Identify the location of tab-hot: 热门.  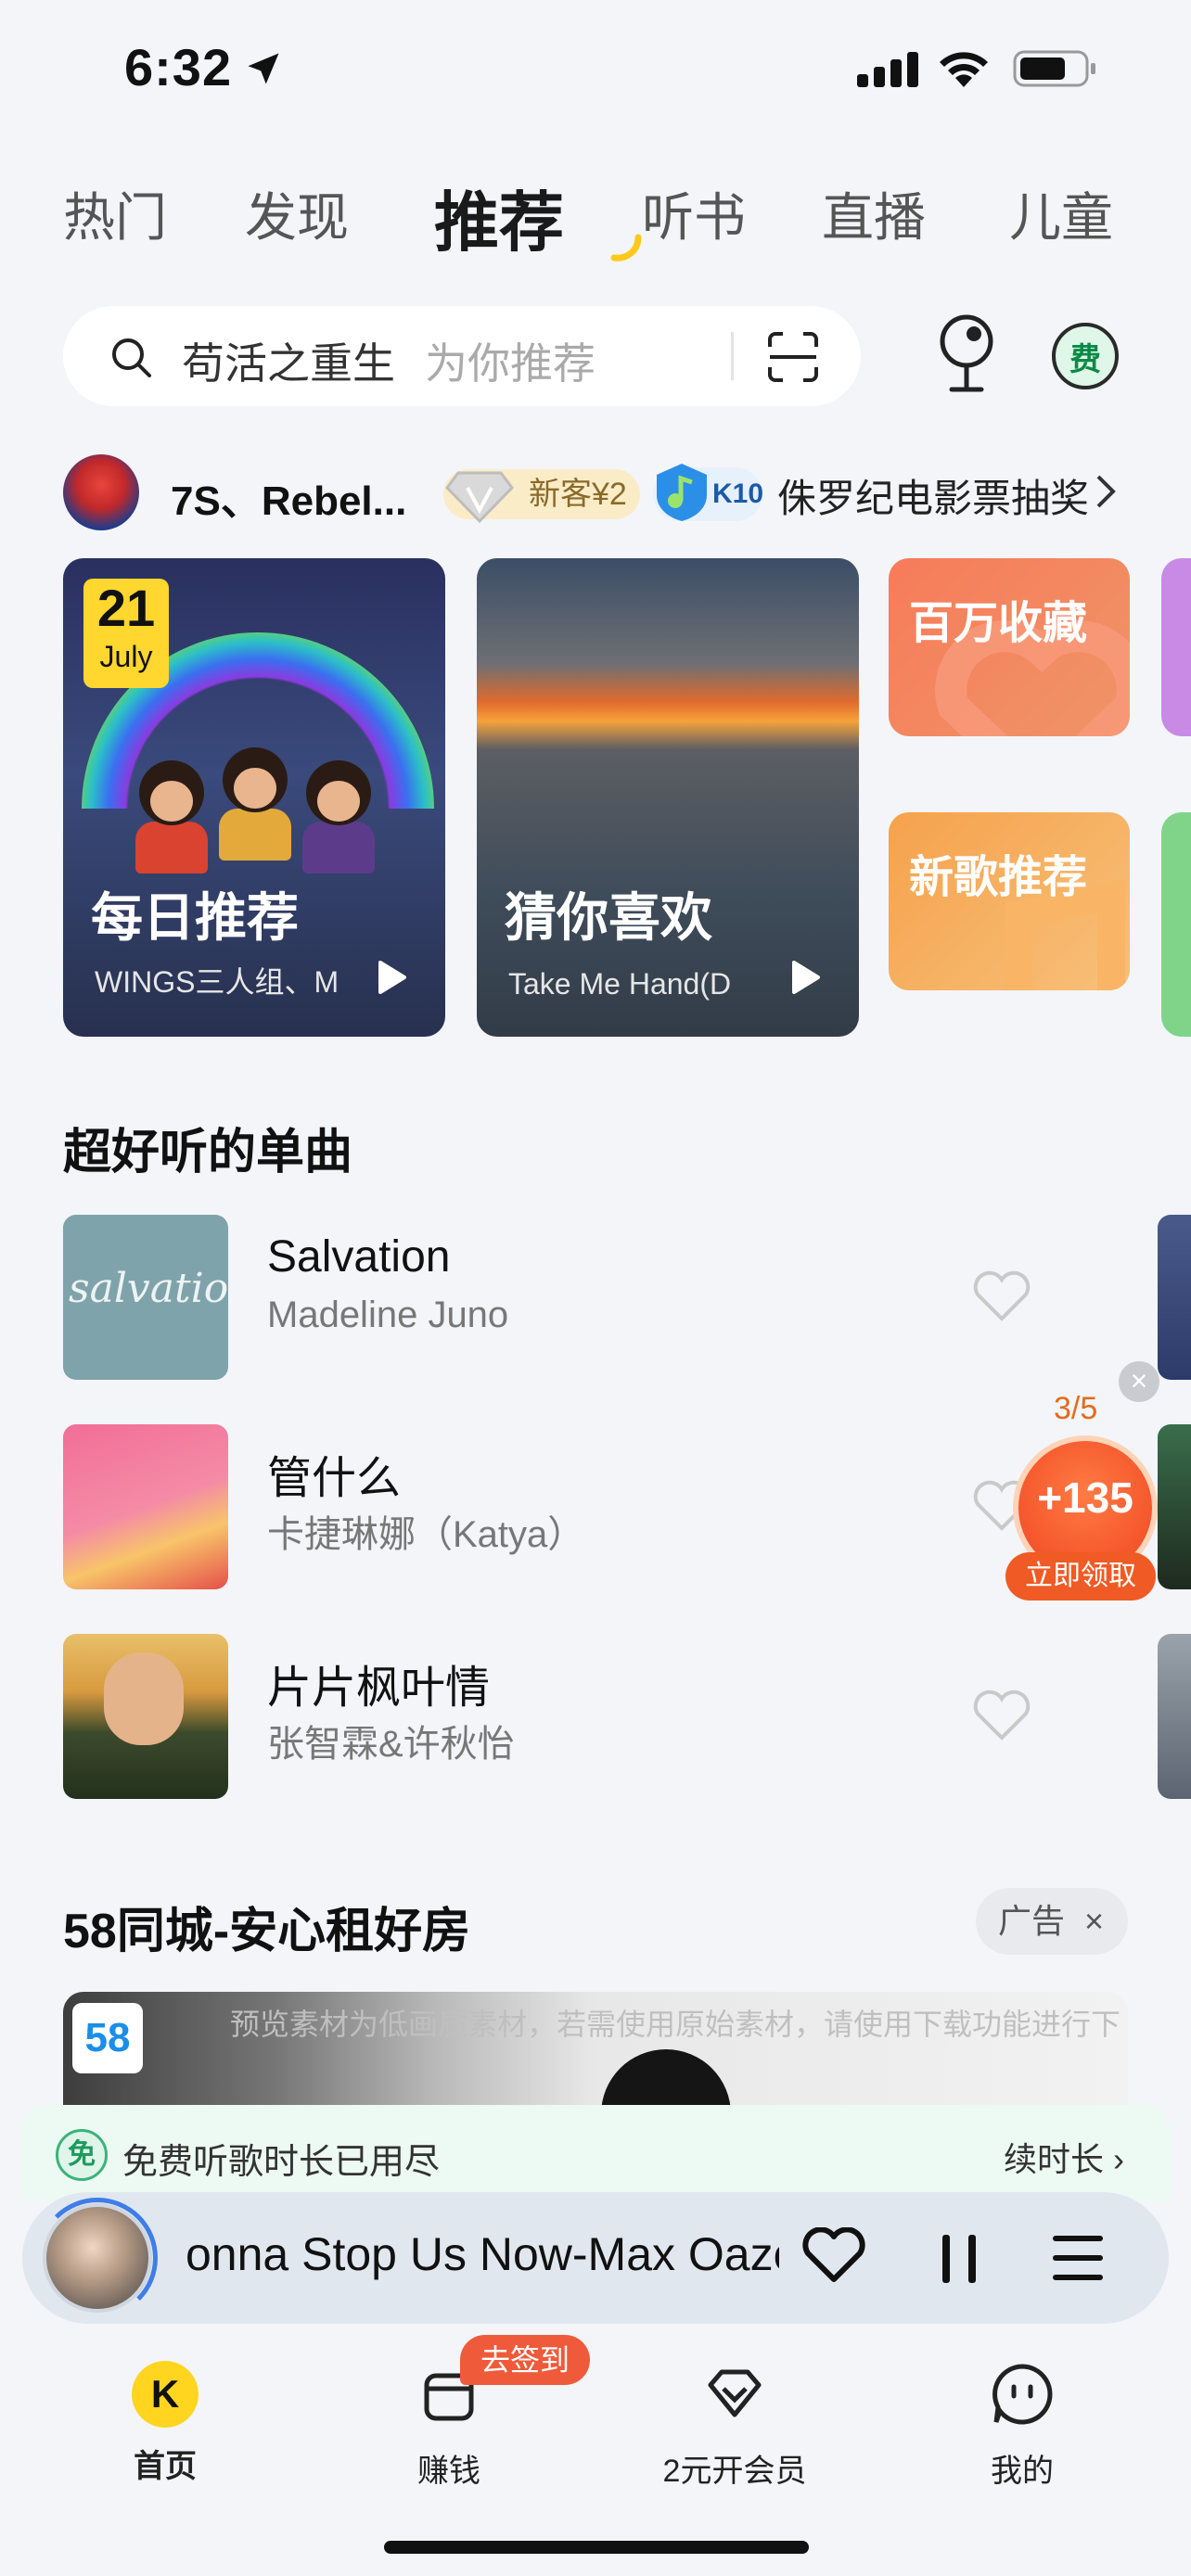
(115, 213).